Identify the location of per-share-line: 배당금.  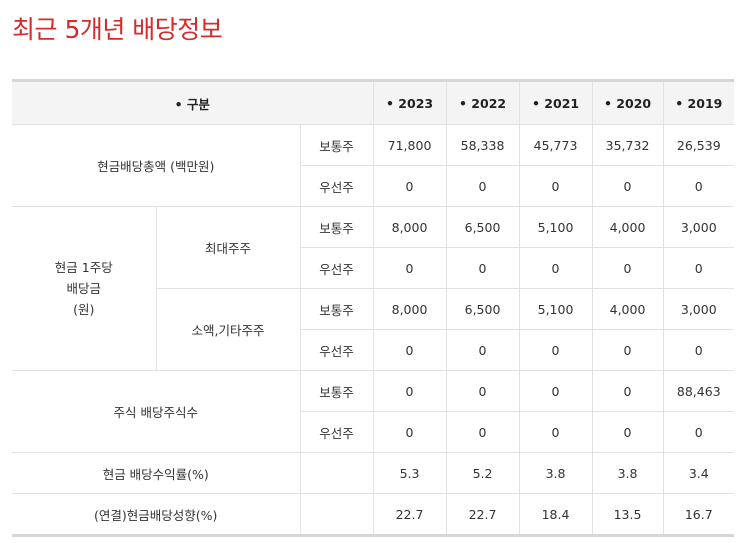
(83, 288).